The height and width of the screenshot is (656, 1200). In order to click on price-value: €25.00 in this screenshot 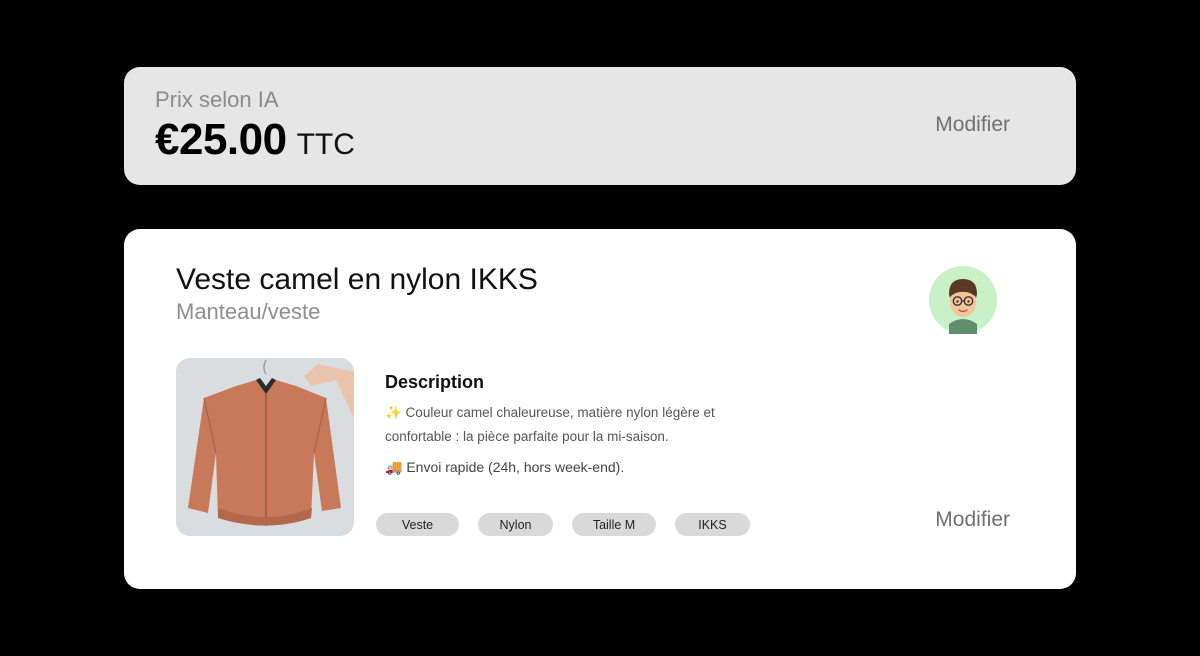, I will do `click(221, 139)`.